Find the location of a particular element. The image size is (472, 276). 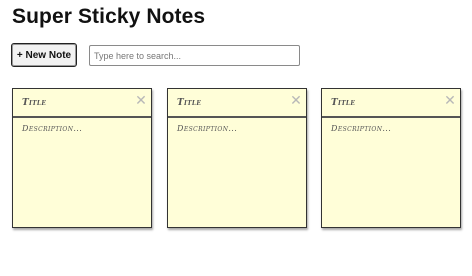

app-title: Super Sticky Notes is located at coordinates (109, 16).